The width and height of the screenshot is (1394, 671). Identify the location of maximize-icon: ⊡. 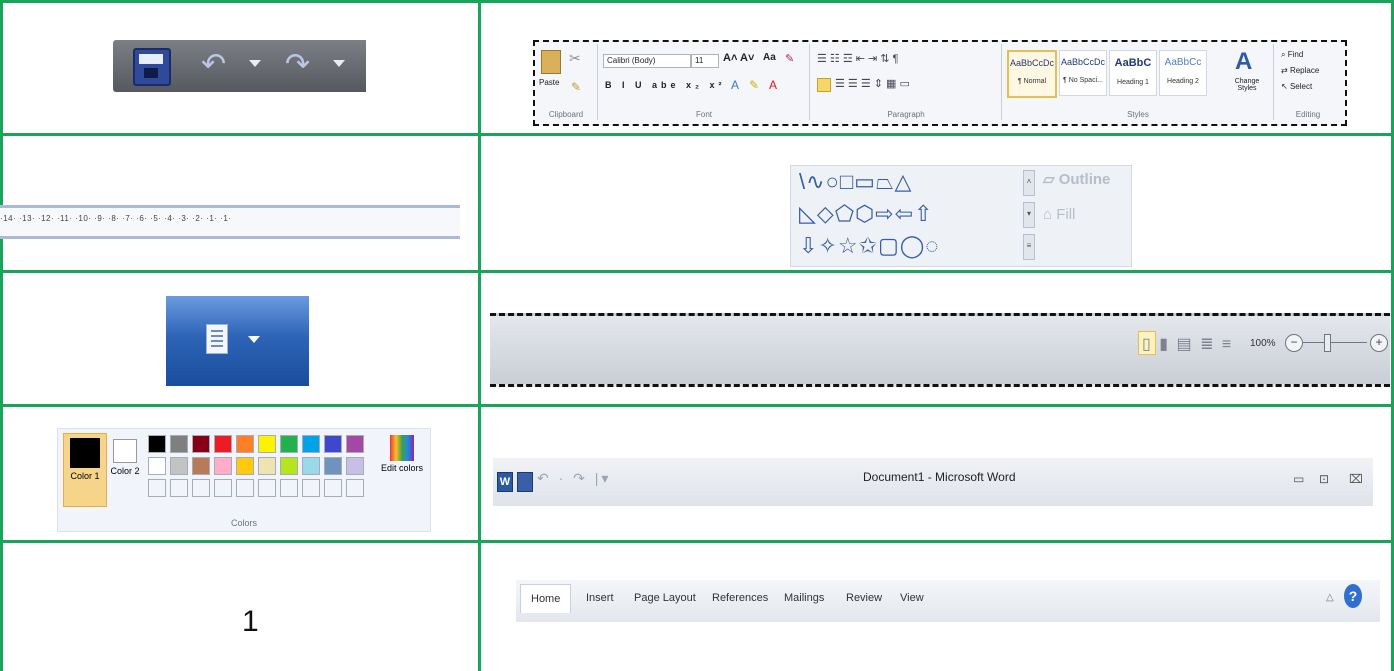
(1324, 479).